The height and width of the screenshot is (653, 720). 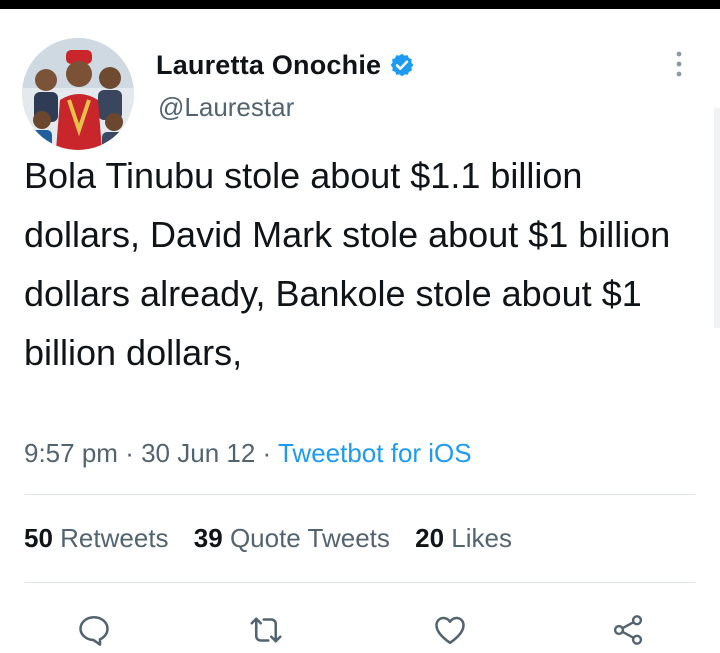 What do you see at coordinates (198, 453) in the screenshot?
I see `tweet-date: 30 Jun 12` at bounding box center [198, 453].